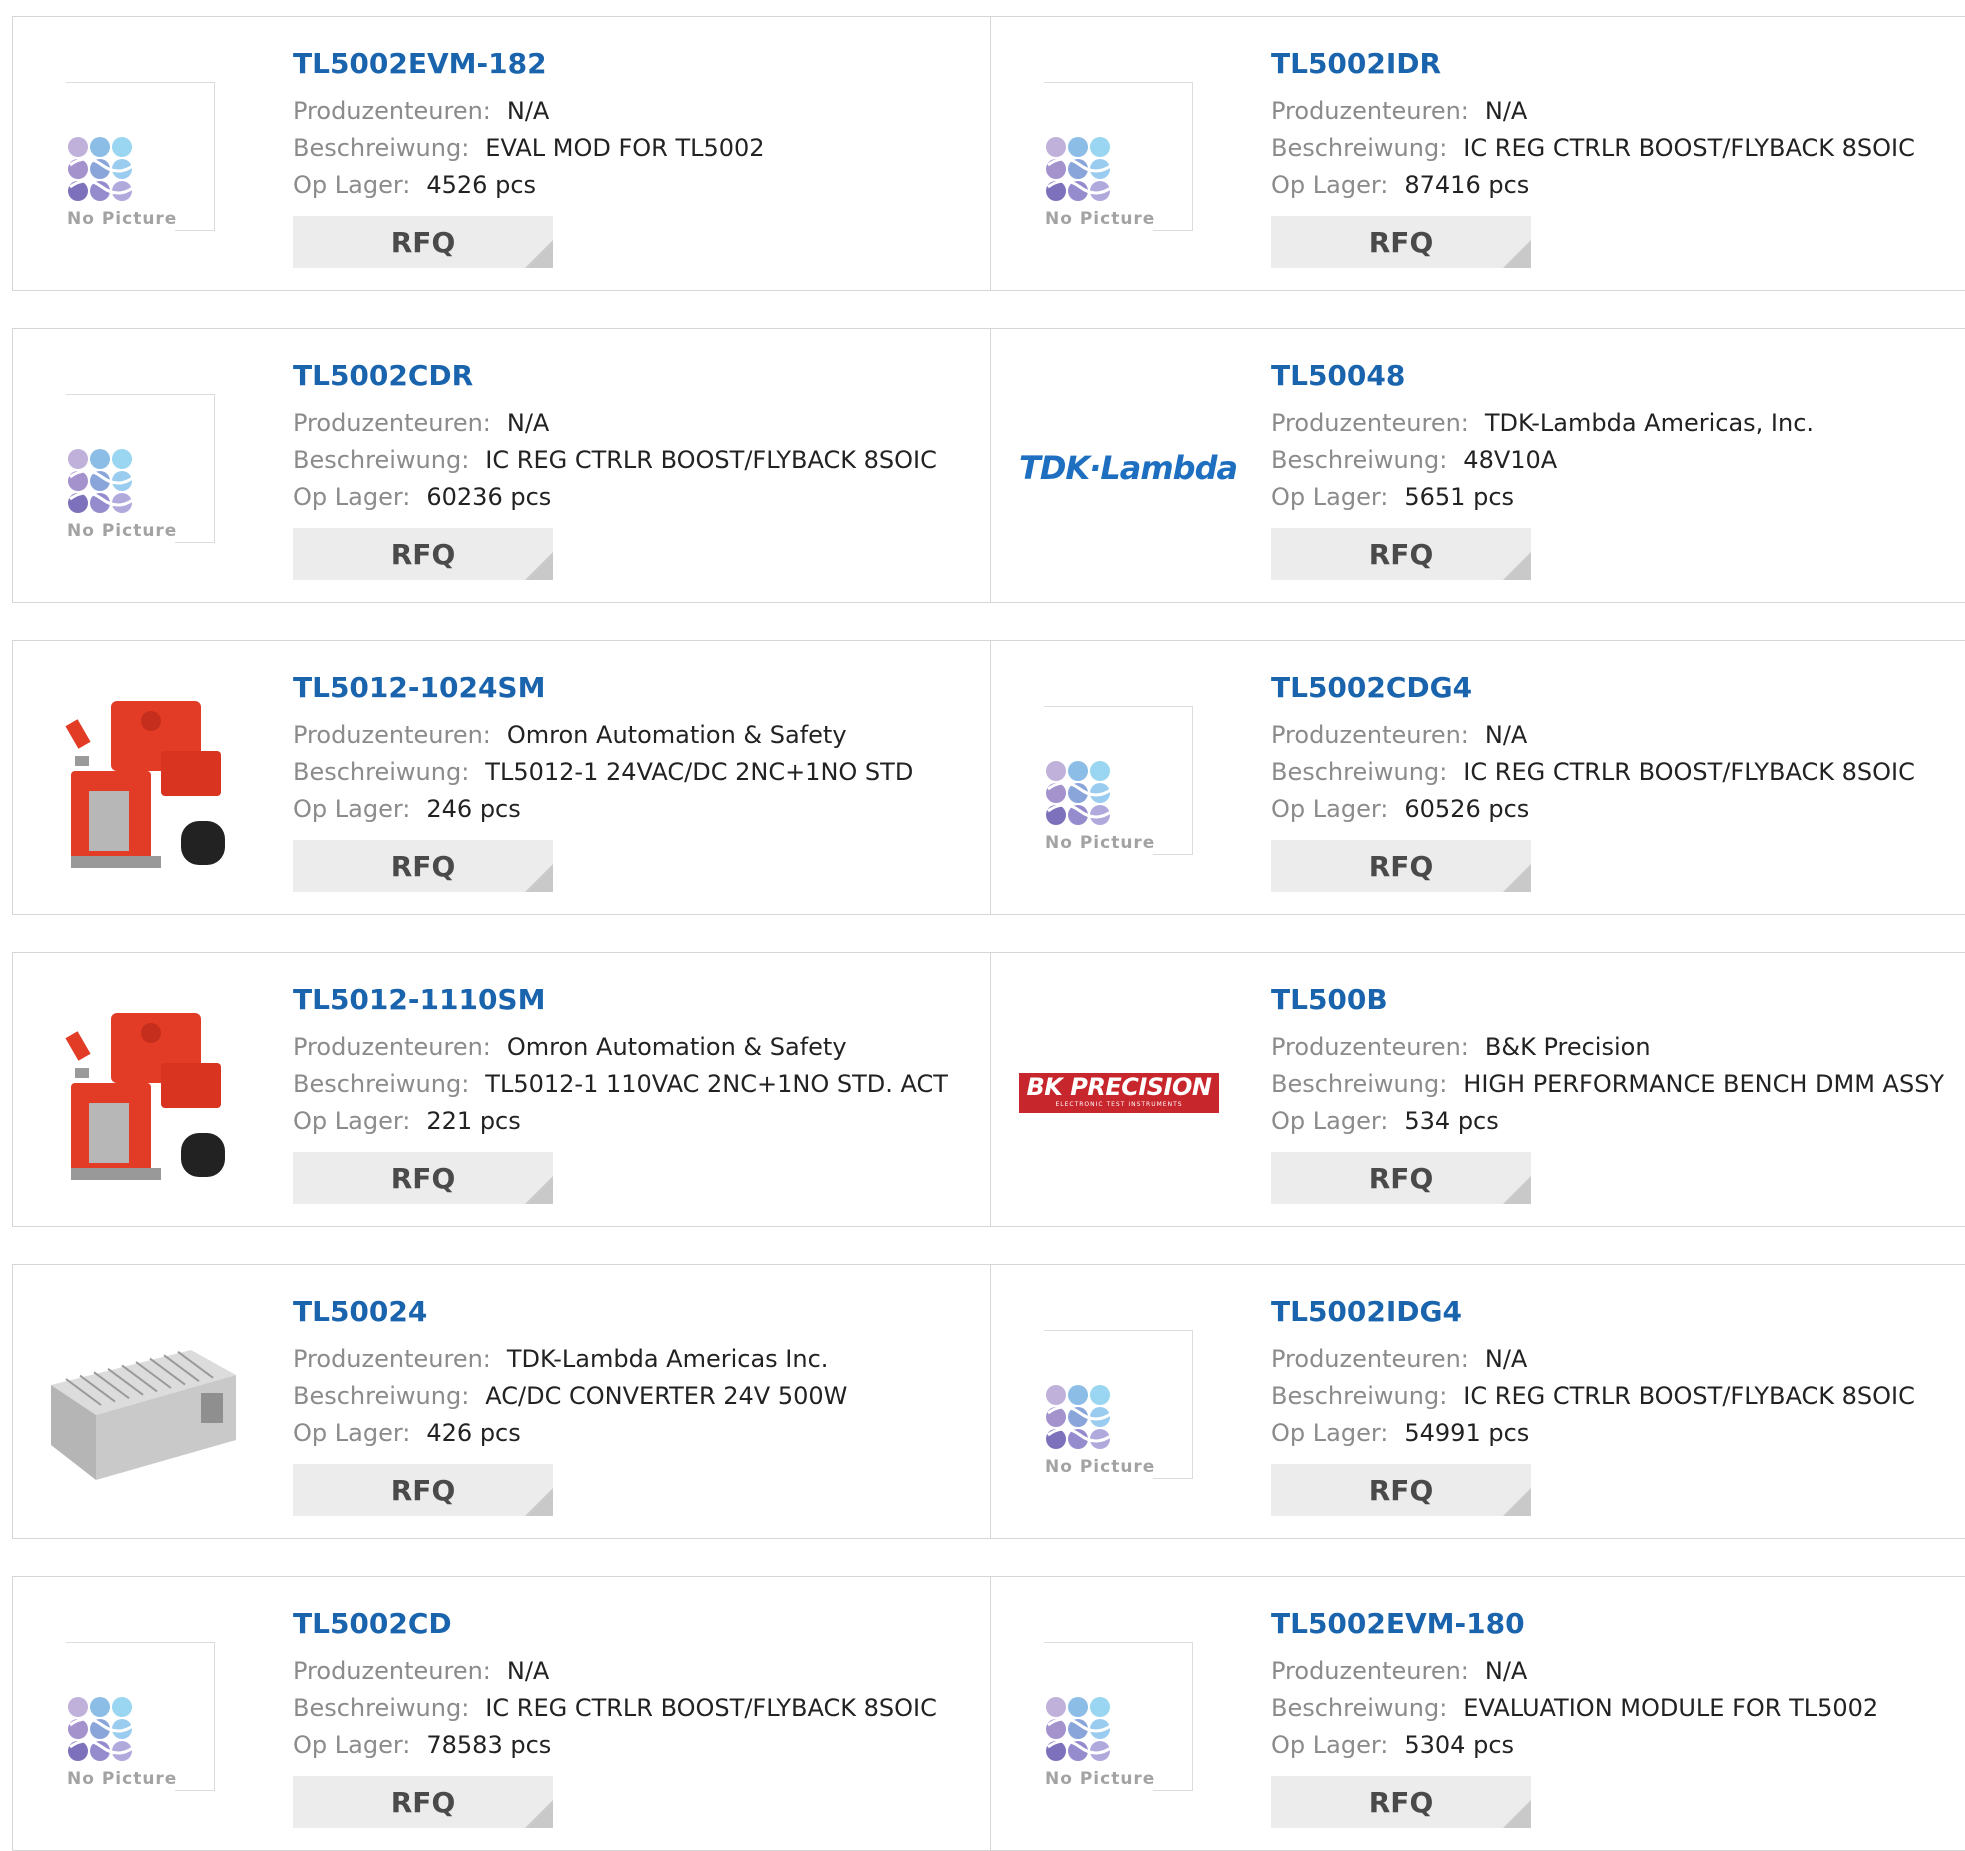  I want to click on stock-row: Op Lager: 426 pcs, so click(407, 1433).